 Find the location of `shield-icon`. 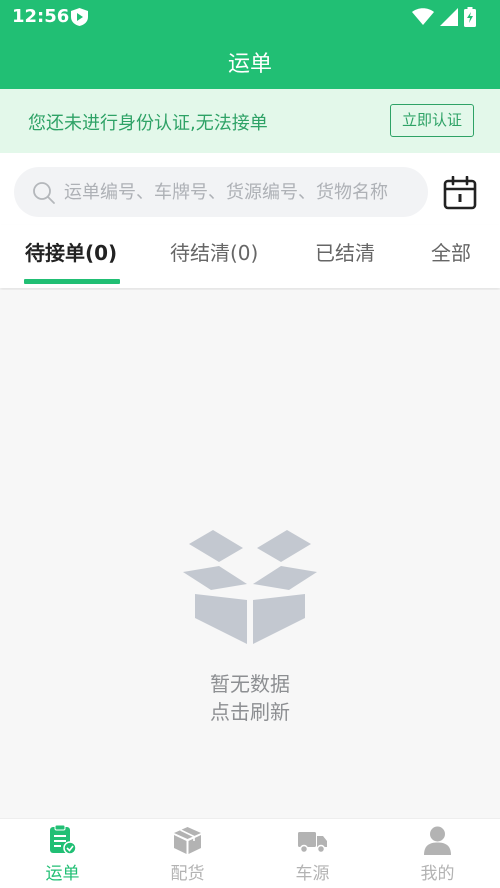

shield-icon is located at coordinates (79, 17).